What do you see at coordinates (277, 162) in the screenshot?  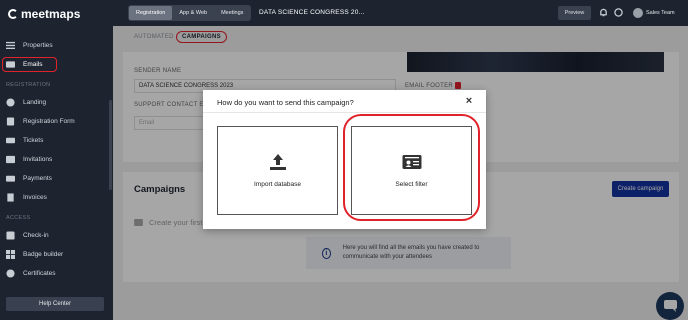 I see `upload-icon` at bounding box center [277, 162].